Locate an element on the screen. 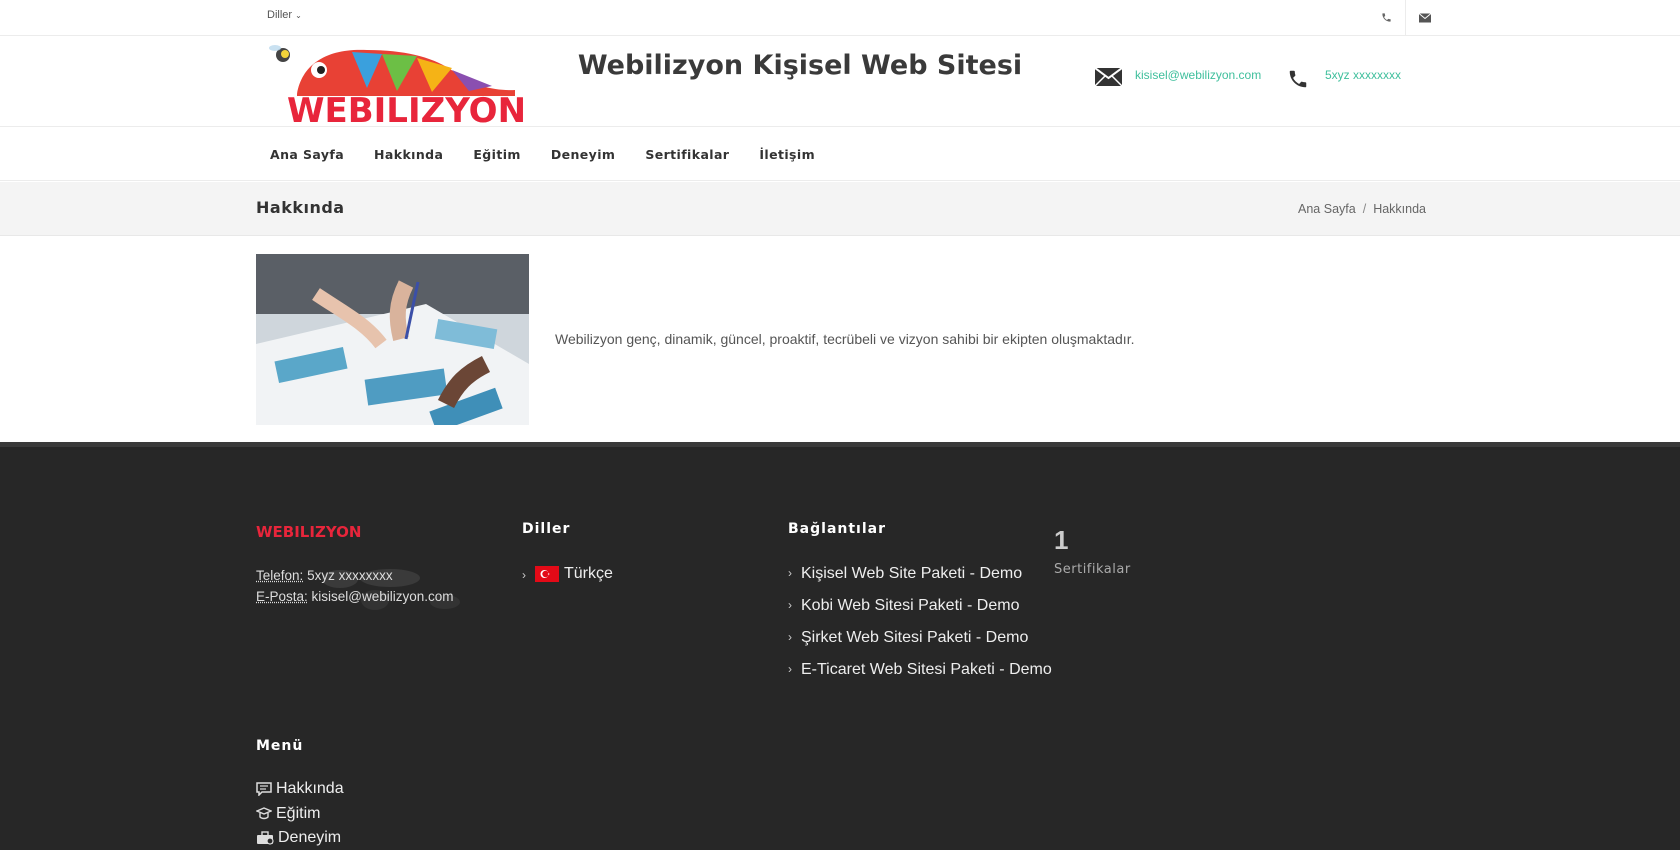  footer-link-label: Kişisel Web Site Paketi - Demo is located at coordinates (911, 574).